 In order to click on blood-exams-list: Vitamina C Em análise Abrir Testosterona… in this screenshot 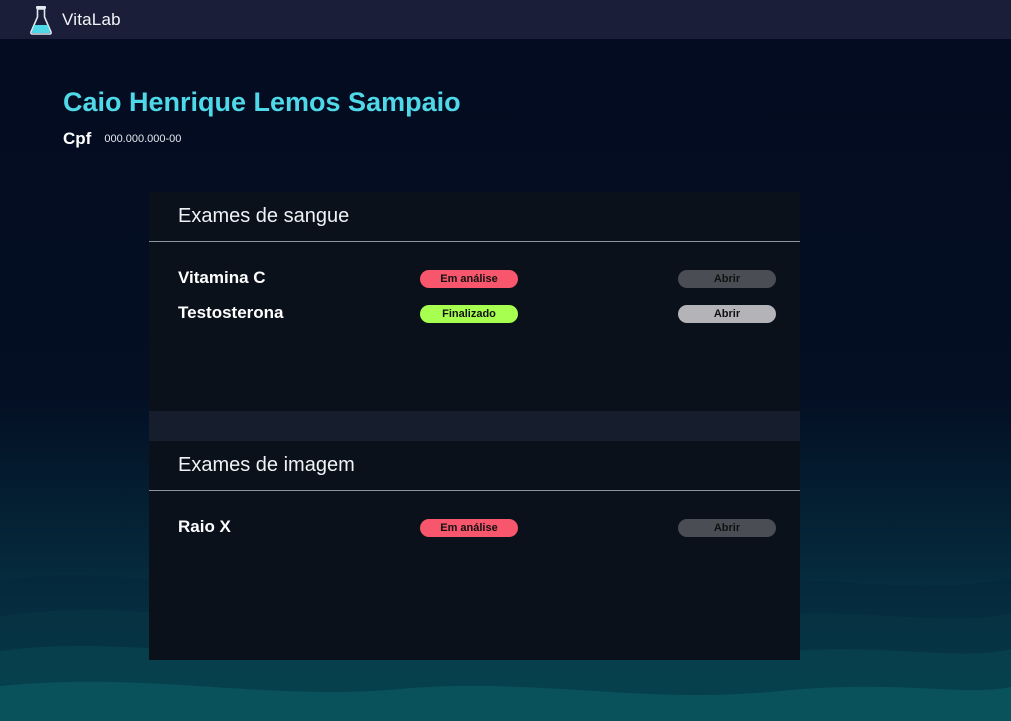, I will do `click(474, 290)`.